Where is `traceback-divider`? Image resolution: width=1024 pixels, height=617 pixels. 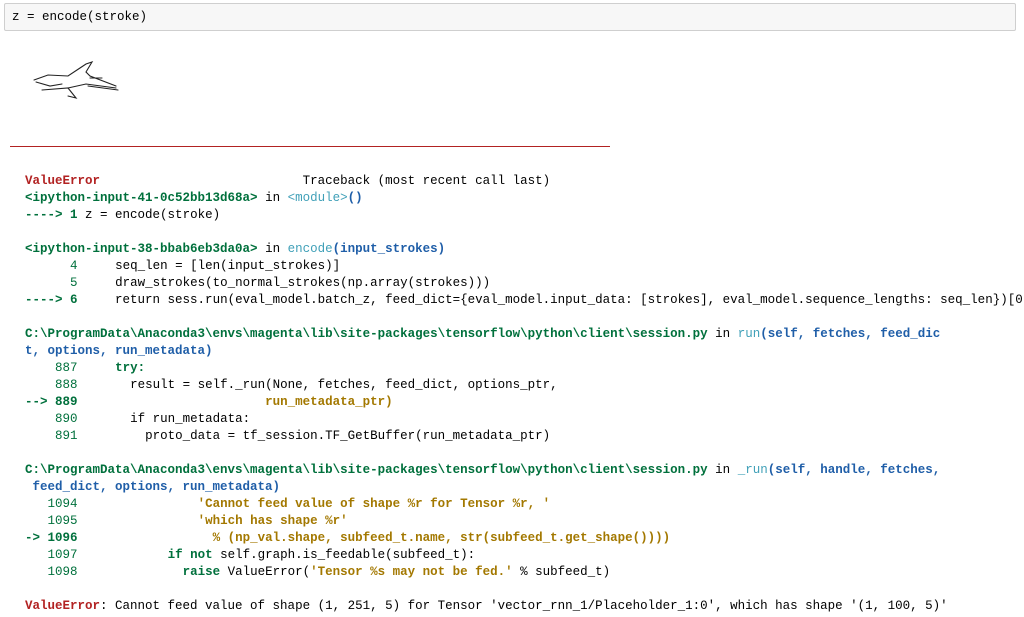 traceback-divider is located at coordinates (310, 146).